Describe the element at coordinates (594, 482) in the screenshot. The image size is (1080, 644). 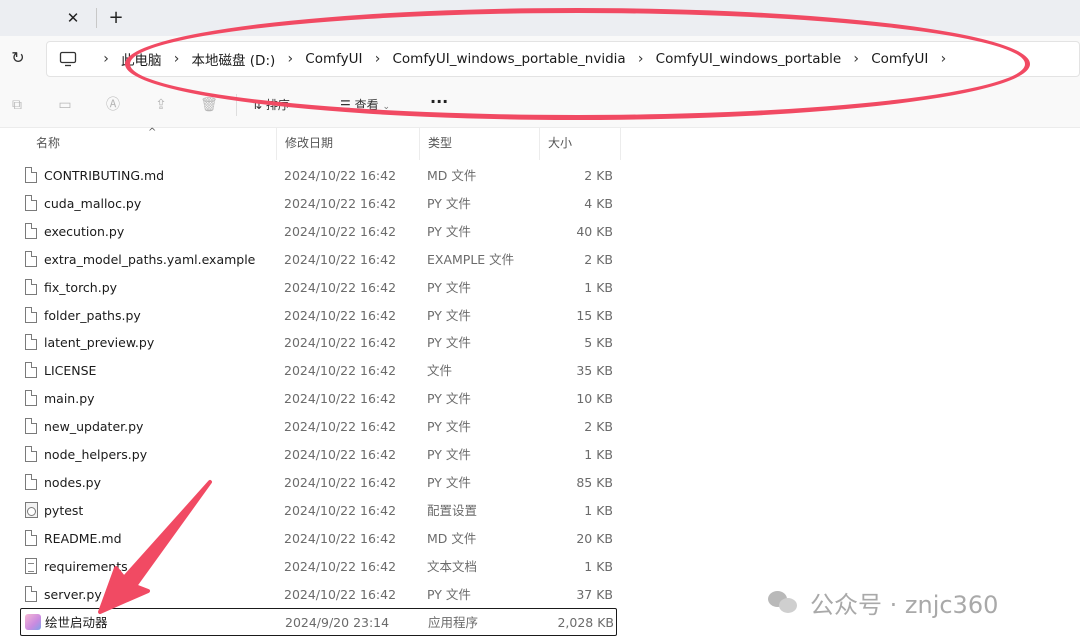
I see `file-size: 85 KB` at that location.